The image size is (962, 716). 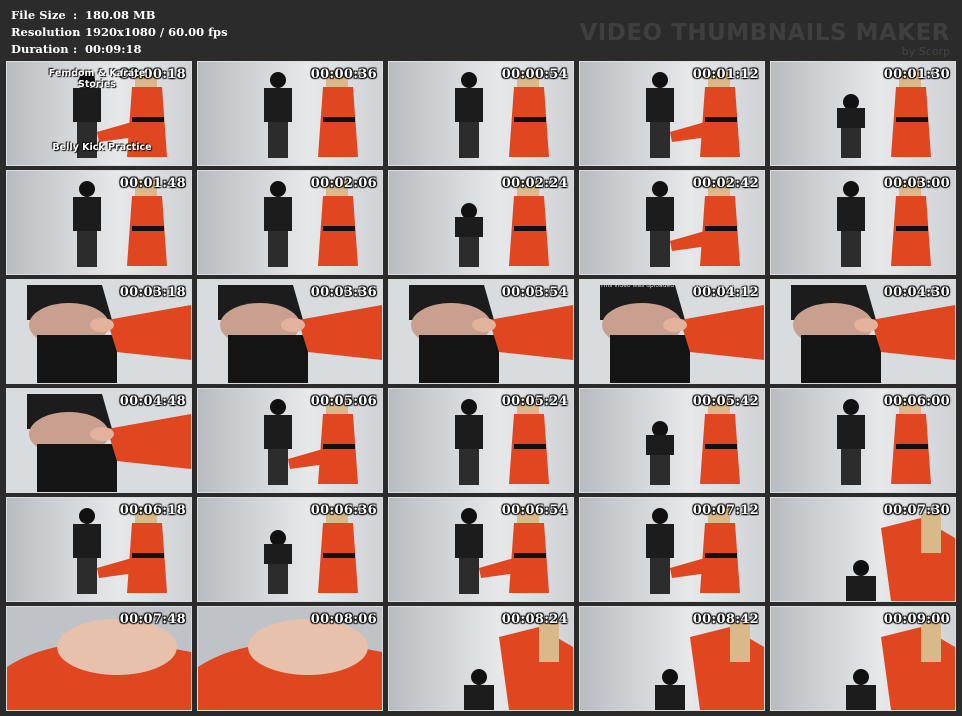 What do you see at coordinates (290, 113) in the screenshot?
I see `thumbnail: 00:00:36` at bounding box center [290, 113].